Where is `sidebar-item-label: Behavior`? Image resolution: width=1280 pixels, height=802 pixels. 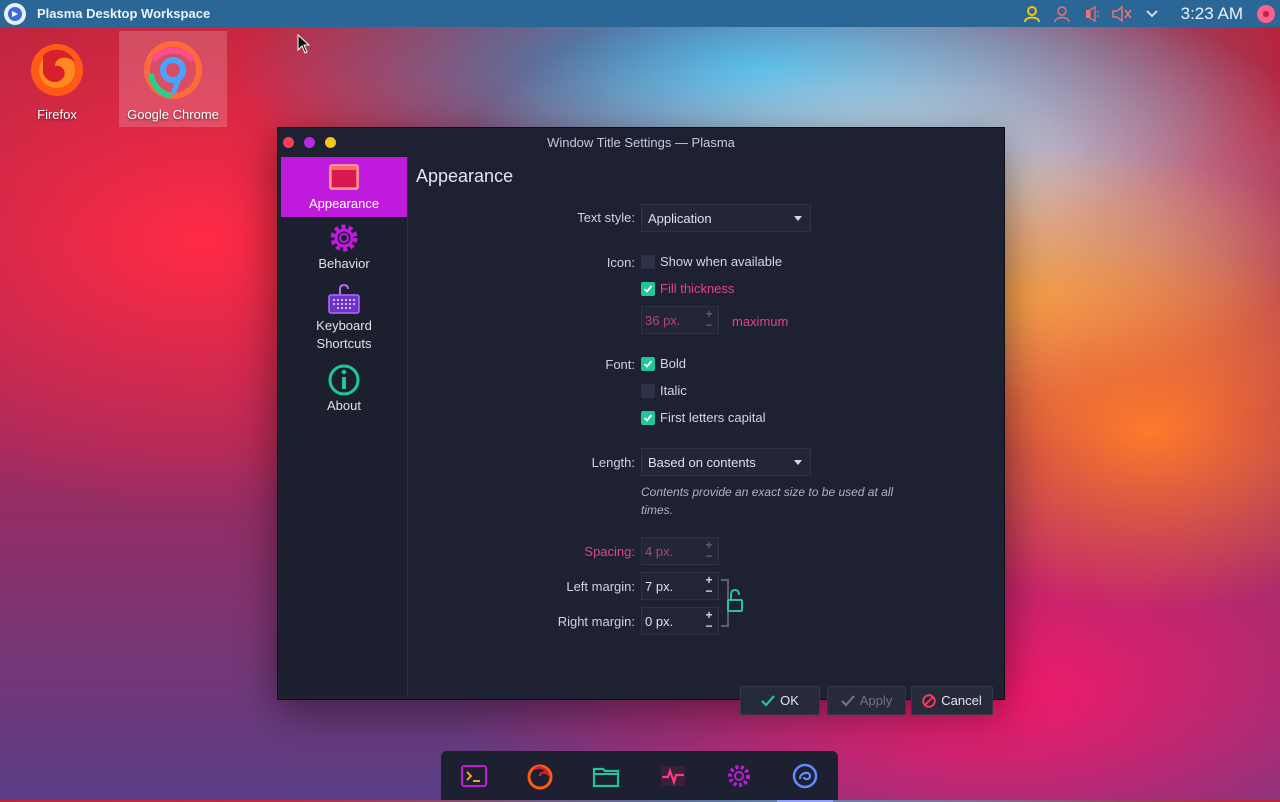
sidebar-item-label: Behavior is located at coordinates (344, 263).